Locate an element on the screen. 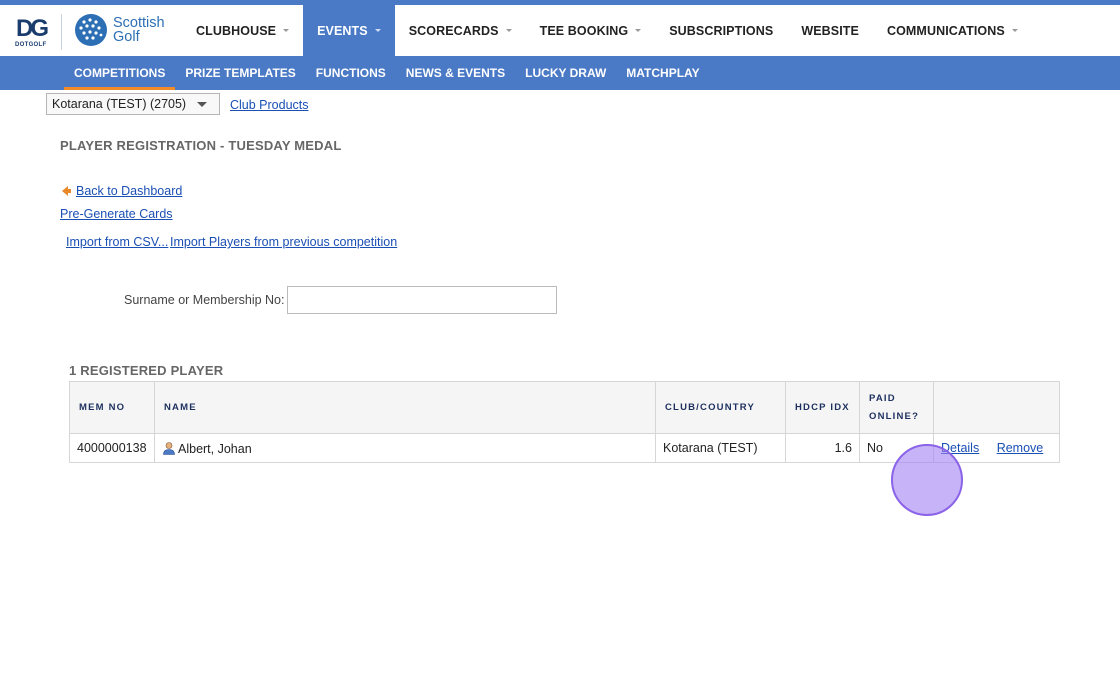 The image size is (1120, 675). nav-item-subscriptions: SUBSCRIPTIONS is located at coordinates (721, 30).